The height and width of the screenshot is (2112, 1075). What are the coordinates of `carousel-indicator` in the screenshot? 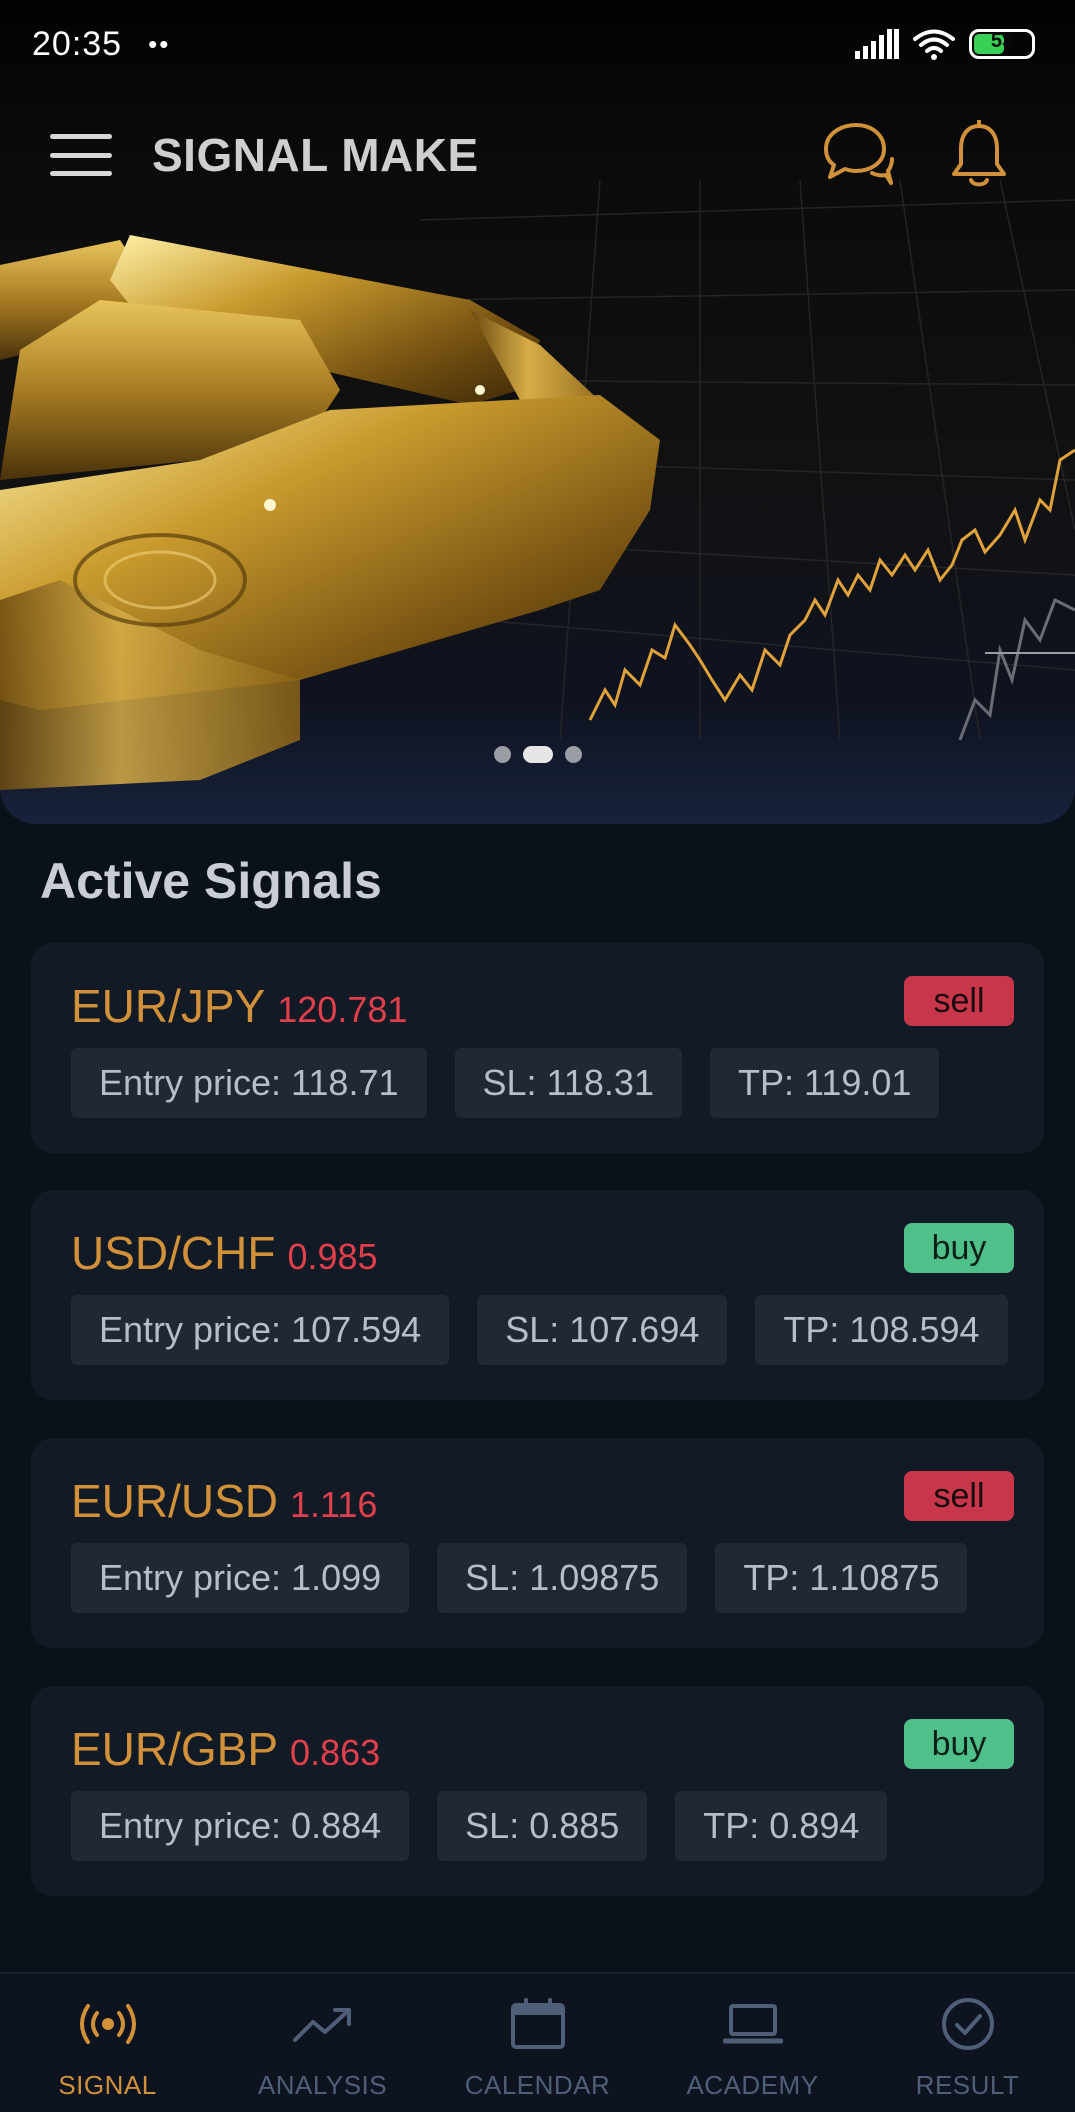 It's located at (537, 754).